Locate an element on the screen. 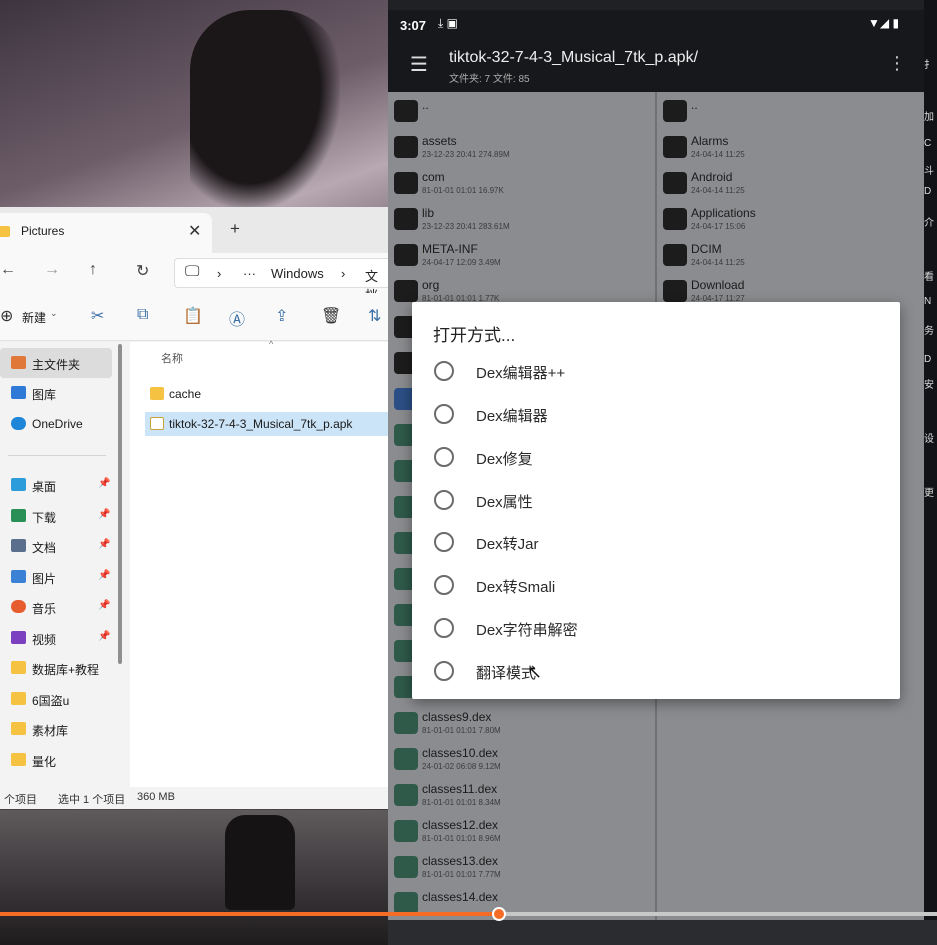 This screenshot has width=937, height=945. sidebar-item-folder: 素材库 is located at coordinates (56, 729).